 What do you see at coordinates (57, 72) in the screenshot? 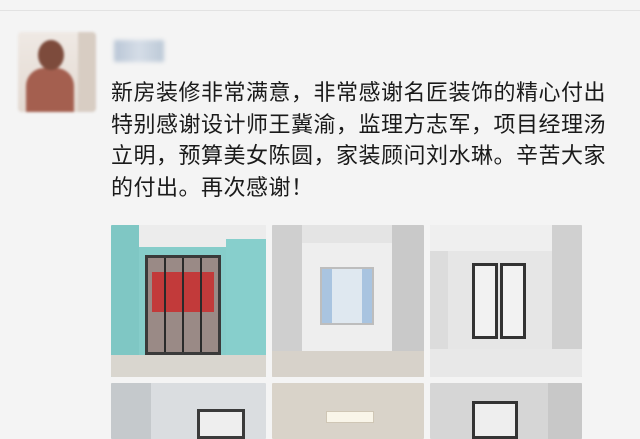
I see `avatar` at bounding box center [57, 72].